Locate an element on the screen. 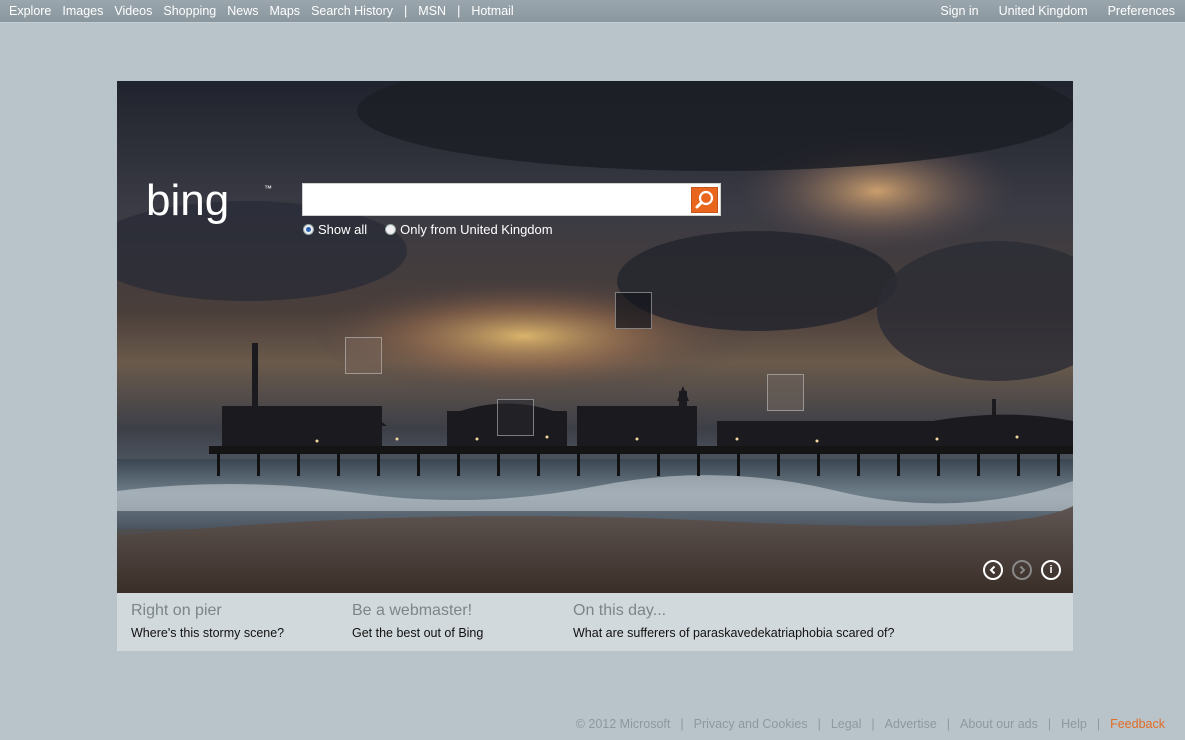  previous-image-button is located at coordinates (993, 570).